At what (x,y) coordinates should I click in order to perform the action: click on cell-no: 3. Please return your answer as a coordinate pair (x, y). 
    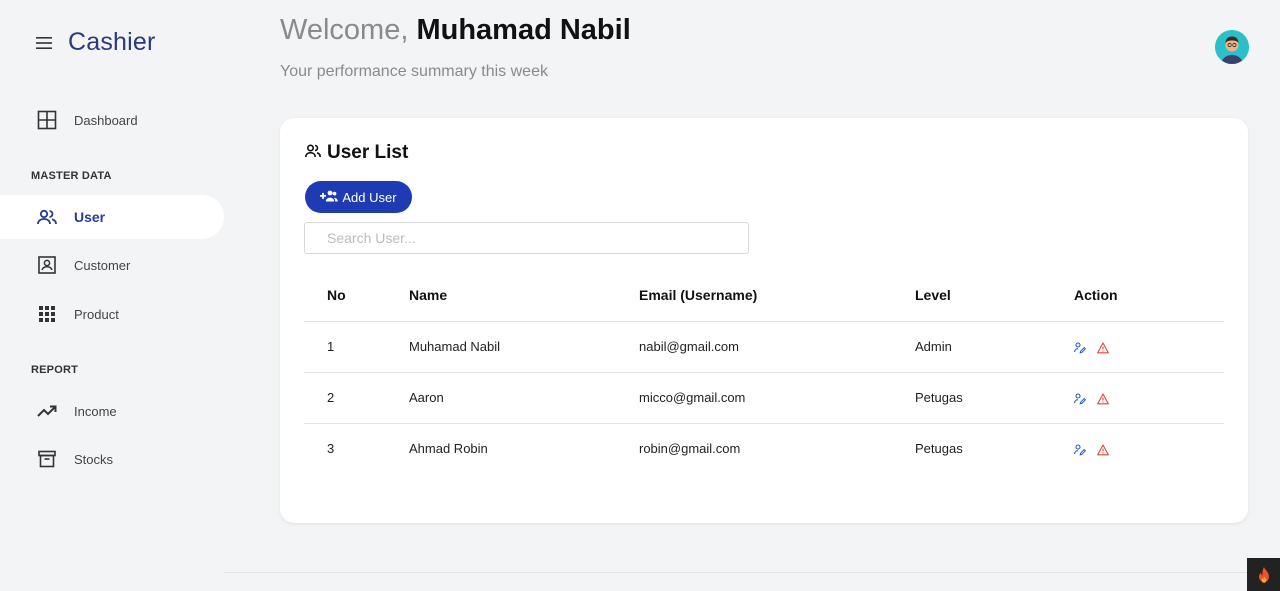
    Looking at the image, I should click on (331, 449).